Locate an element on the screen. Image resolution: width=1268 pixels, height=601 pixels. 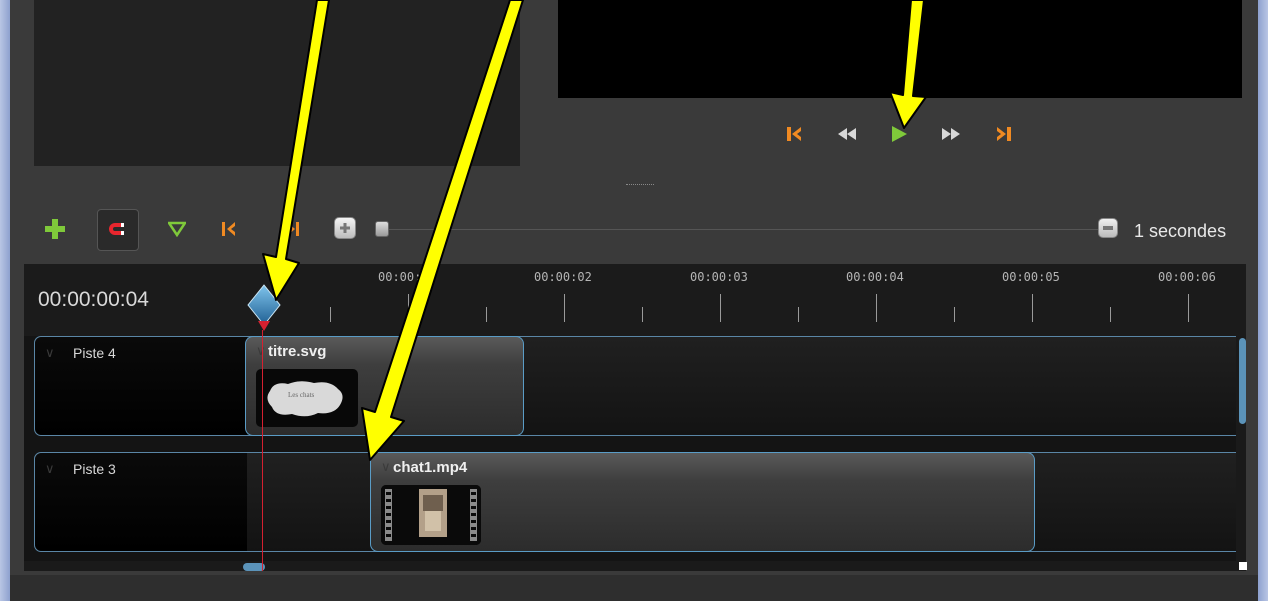
jump-end-icon is located at coordinates (1003, 134).